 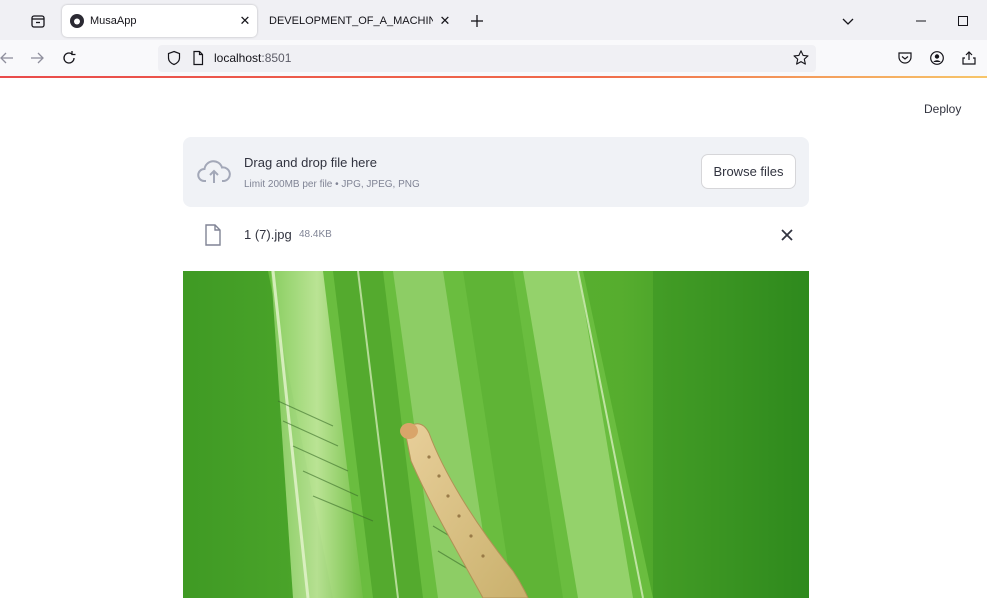 I want to click on deploy-button: Deploy, so click(x=942, y=109).